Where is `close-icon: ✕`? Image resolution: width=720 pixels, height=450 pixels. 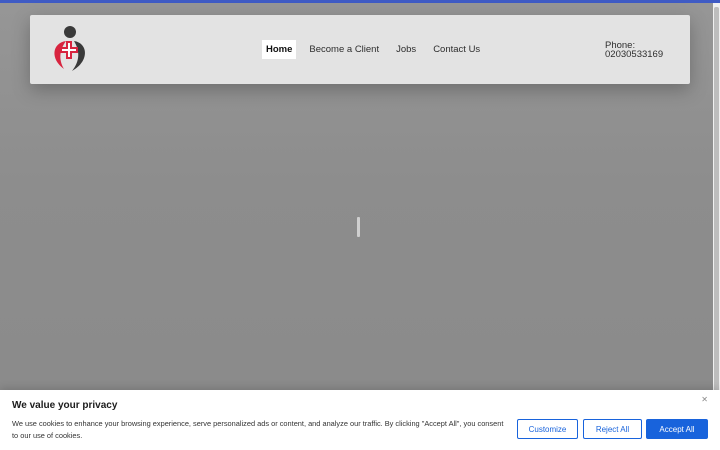
close-icon: ✕ is located at coordinates (704, 399).